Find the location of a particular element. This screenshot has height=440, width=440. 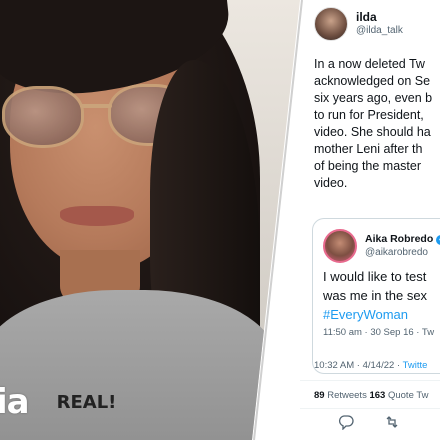

tweet-stats: 89 Retweets 163 Quote Tw is located at coordinates (371, 395).